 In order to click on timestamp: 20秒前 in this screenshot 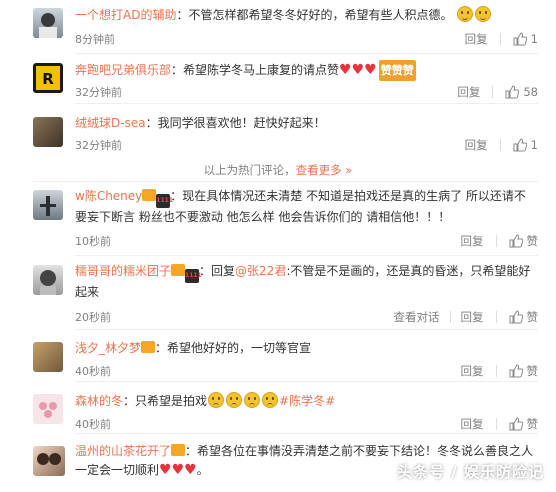, I will do `click(93, 317)`.